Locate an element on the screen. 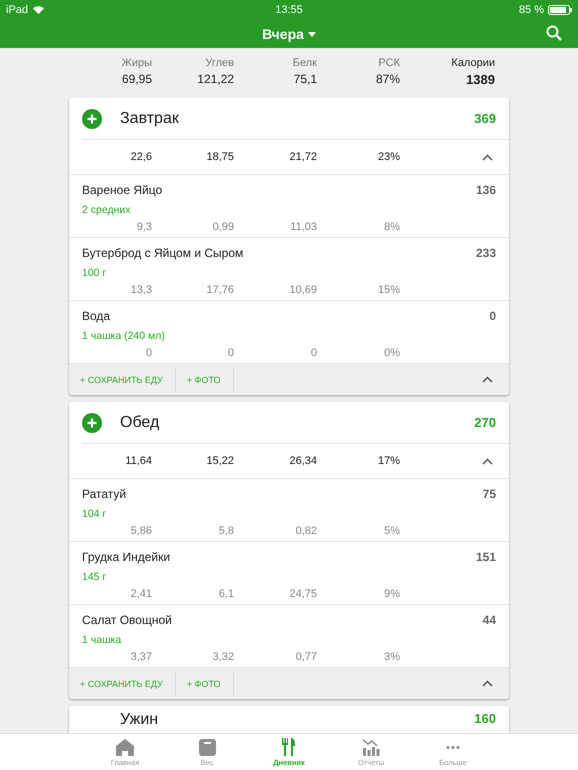 The height and width of the screenshot is (770, 578). food-value: 15% is located at coordinates (388, 291).